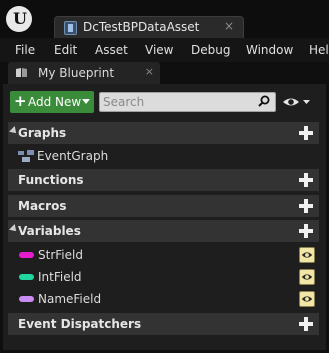  I want to click on my-blueprint-tab: My Blueprint ×, so click(84, 73).